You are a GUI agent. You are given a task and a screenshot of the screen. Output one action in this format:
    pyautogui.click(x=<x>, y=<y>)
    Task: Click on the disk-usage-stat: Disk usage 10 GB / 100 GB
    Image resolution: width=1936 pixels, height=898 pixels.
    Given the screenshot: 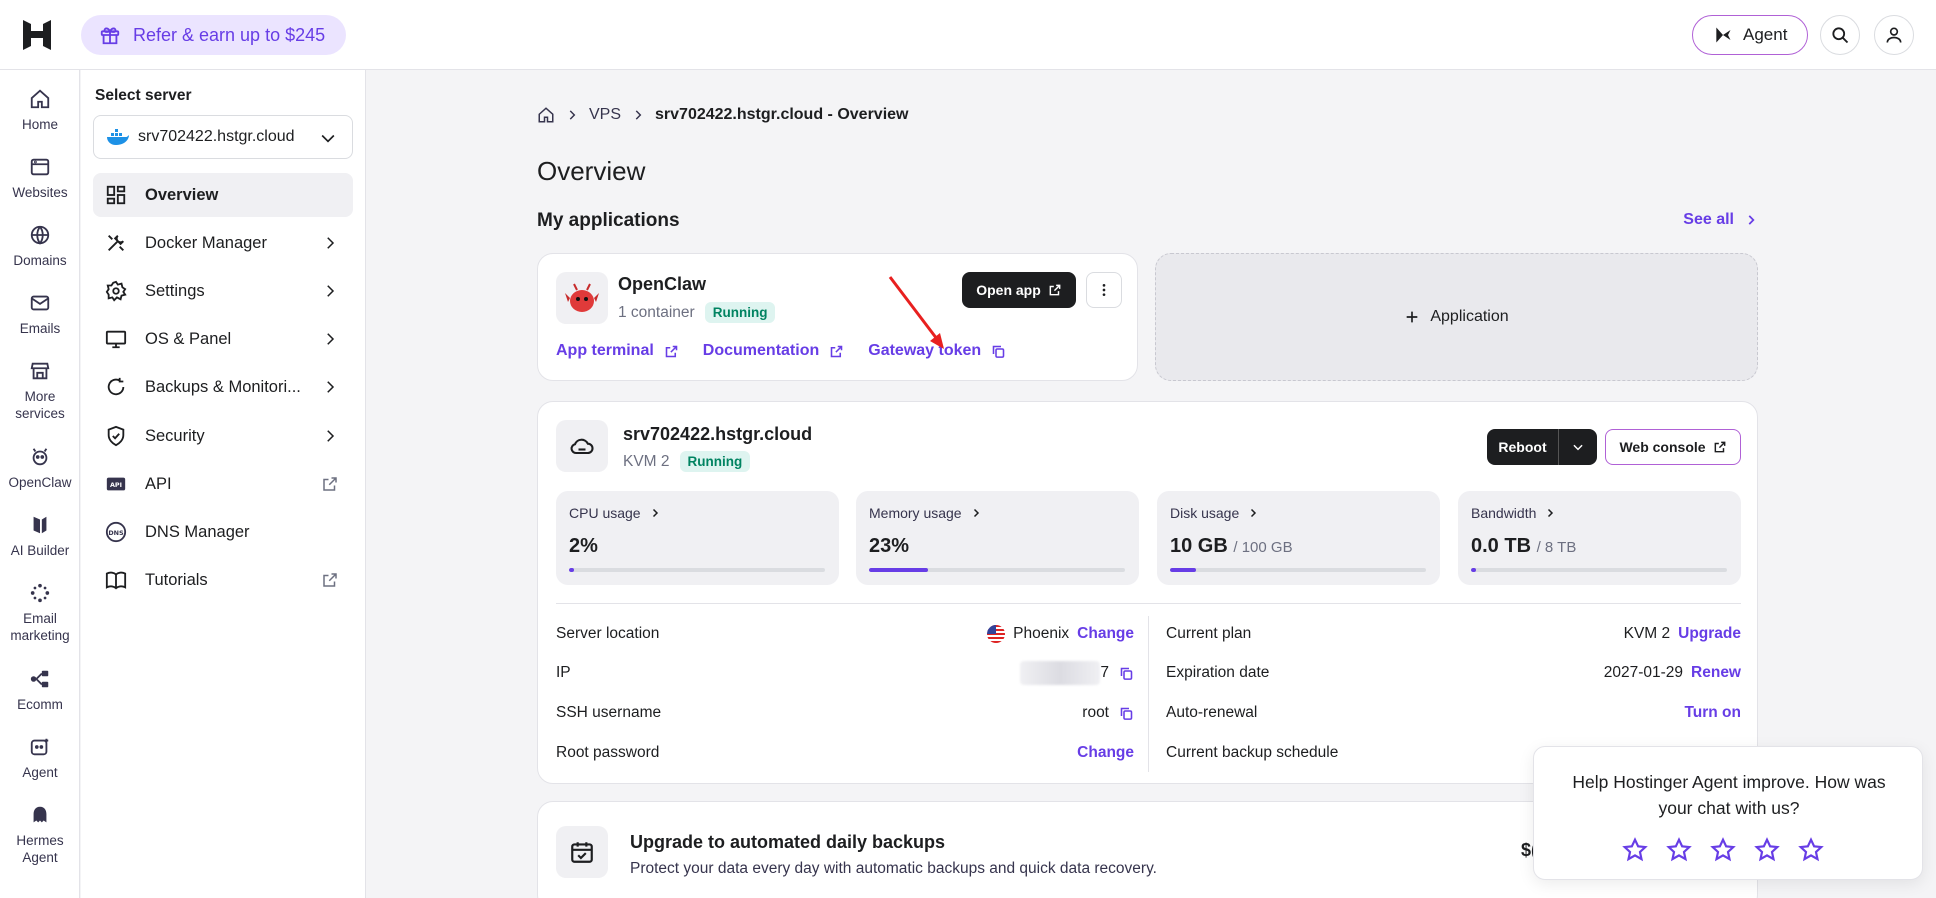 What is the action you would take?
    pyautogui.click(x=1298, y=538)
    